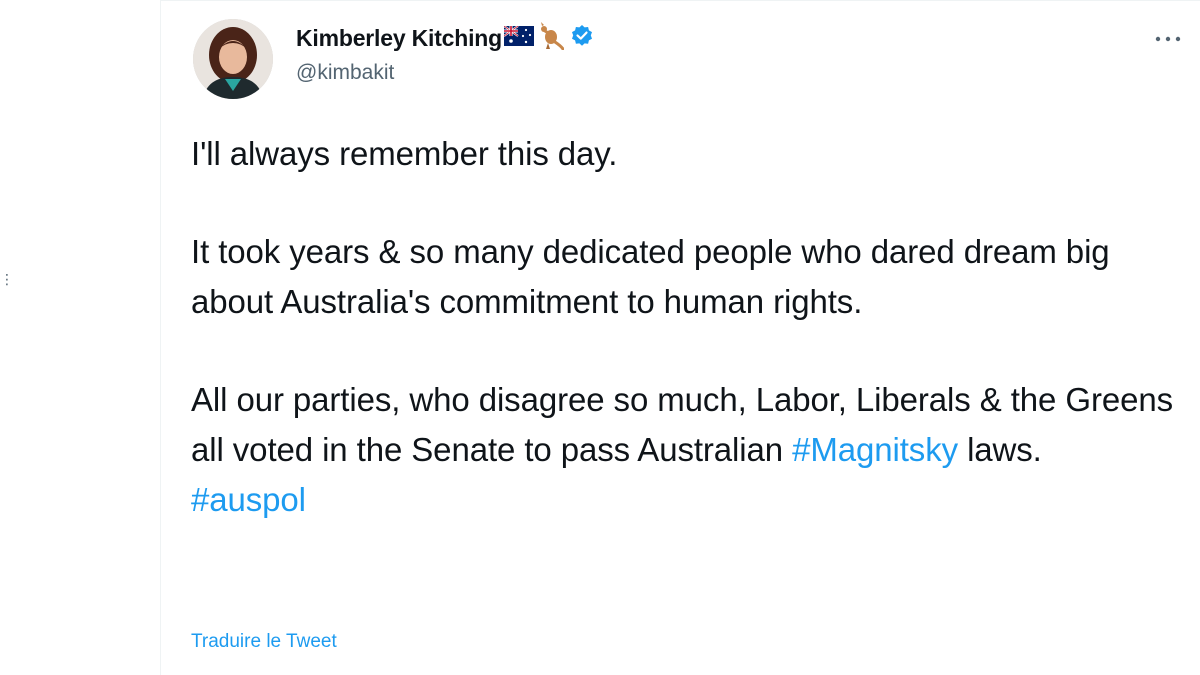 Image resolution: width=1200 pixels, height=675 pixels. I want to click on verified-badge-icon, so click(582, 38).